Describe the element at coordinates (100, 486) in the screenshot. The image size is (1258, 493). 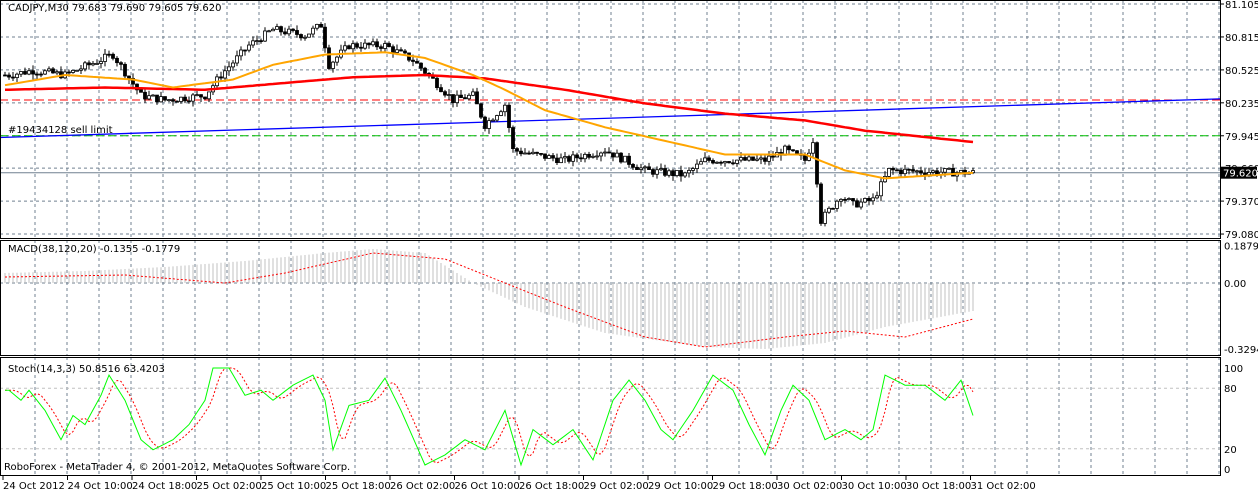
I see `time-axis-label: 24 Oct 10:00` at that location.